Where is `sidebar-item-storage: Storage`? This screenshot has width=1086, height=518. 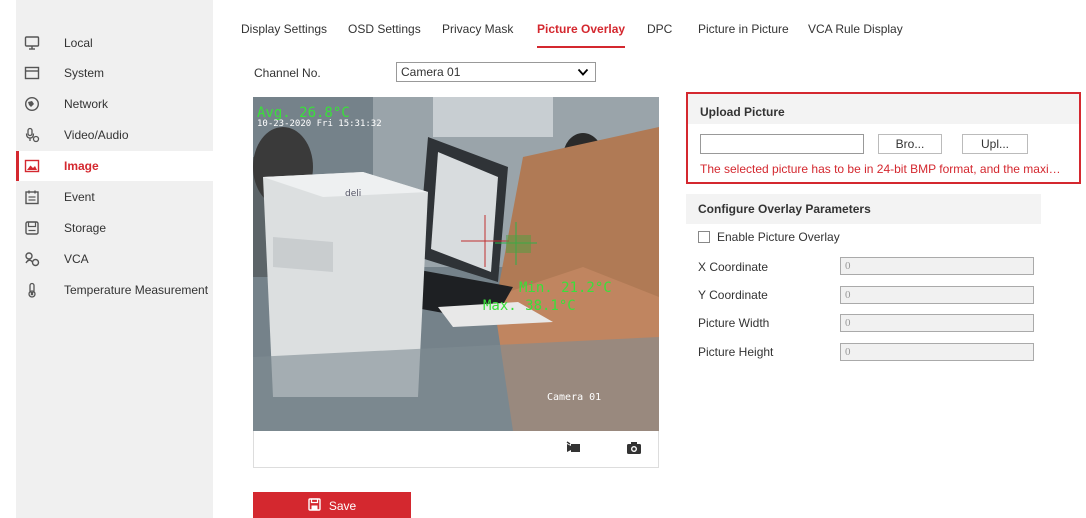
sidebar-item-storage: Storage is located at coordinates (114, 228).